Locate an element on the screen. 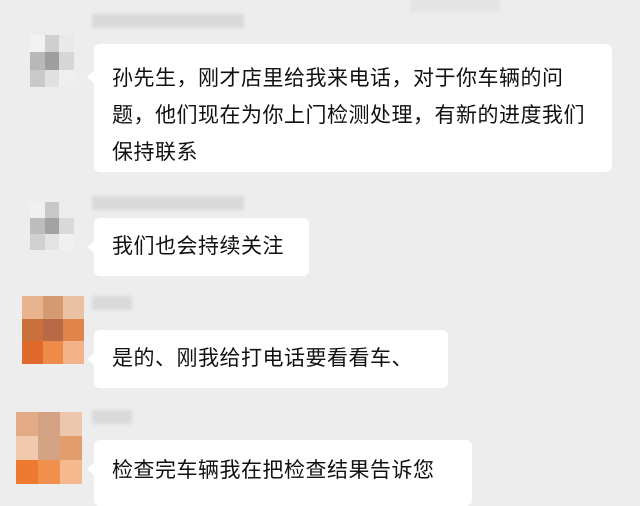 Image resolution: width=640 pixels, height=506 pixels. message-text: 检查完车辆我在把检查结果告诉您 is located at coordinates (273, 470).